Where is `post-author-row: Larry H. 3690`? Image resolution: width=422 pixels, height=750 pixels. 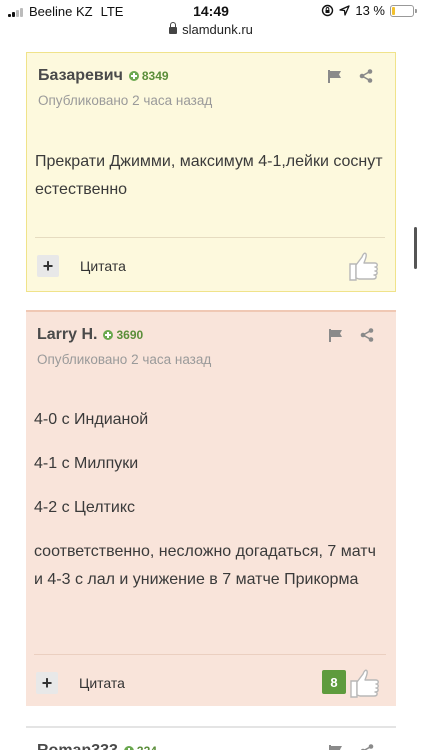
post-author-row: Larry H. 3690 is located at coordinates (90, 335).